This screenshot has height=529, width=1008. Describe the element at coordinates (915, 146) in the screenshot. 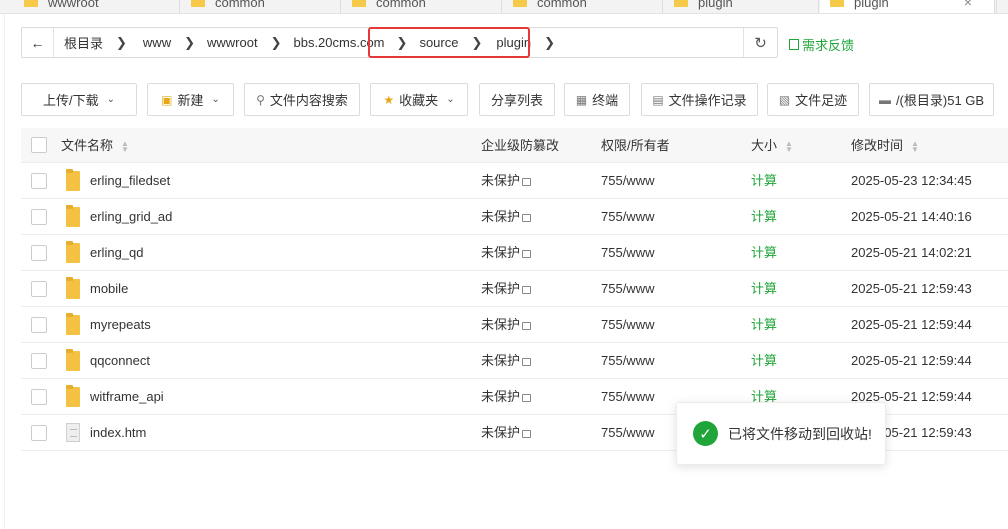

I see `sort-icon: ▲ ▼` at that location.